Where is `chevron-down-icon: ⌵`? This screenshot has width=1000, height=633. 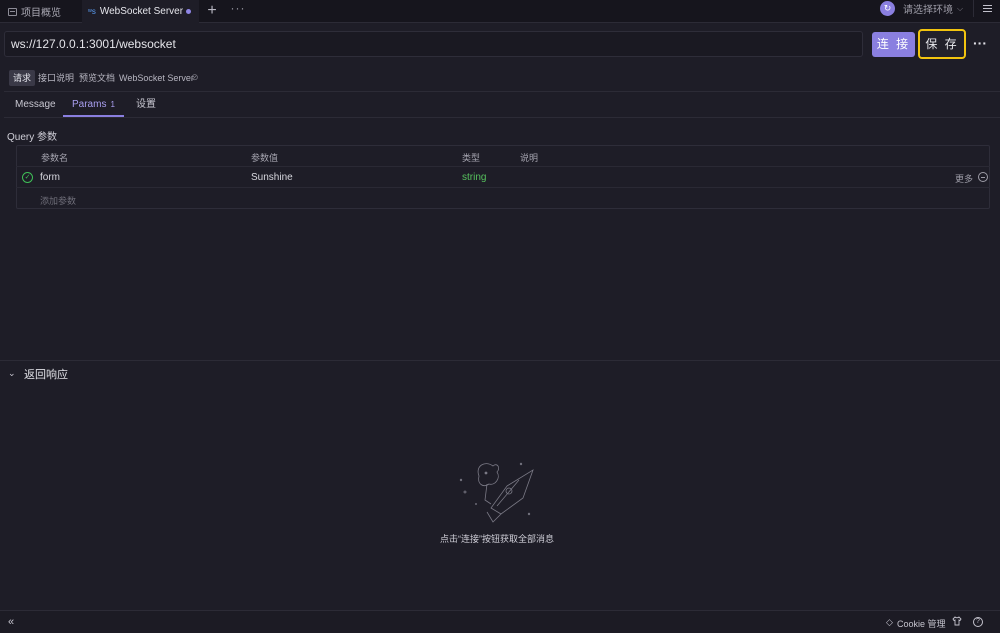
chevron-down-icon: ⌵ is located at coordinates (960, 8).